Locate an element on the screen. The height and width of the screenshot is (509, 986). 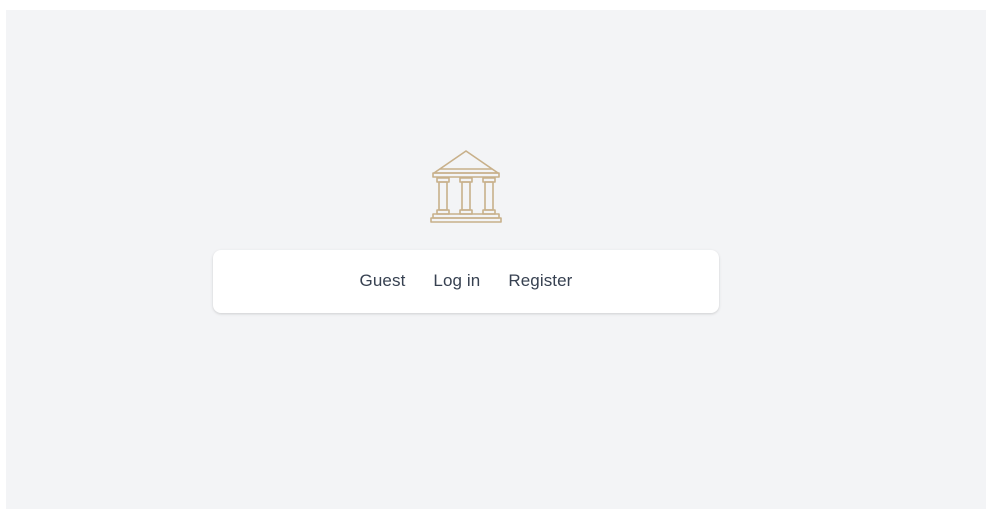
guest-link: Guest is located at coordinates (383, 281).